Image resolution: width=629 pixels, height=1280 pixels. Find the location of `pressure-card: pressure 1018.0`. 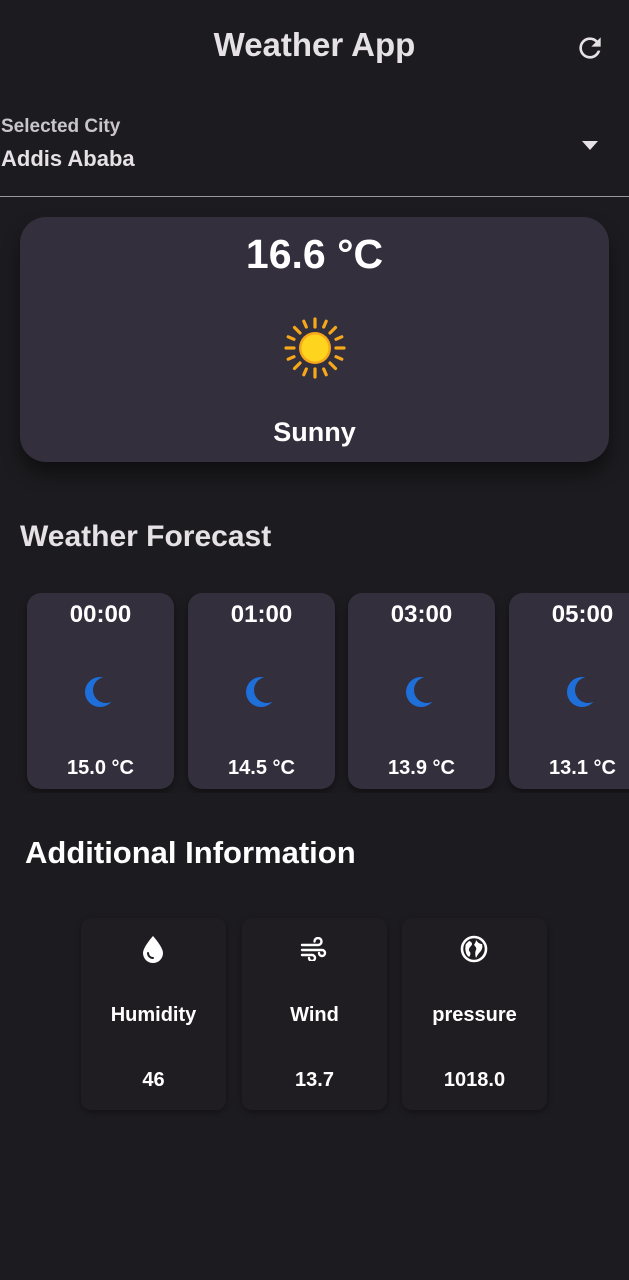

pressure-card: pressure 1018.0 is located at coordinates (474, 1014).